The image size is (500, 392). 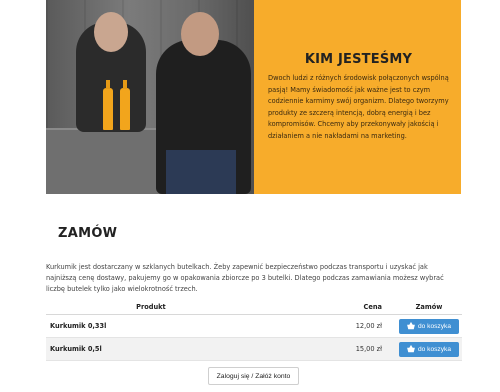 I want to click on table-header-row: Produkt Cena Zamów, so click(x=254, y=307).